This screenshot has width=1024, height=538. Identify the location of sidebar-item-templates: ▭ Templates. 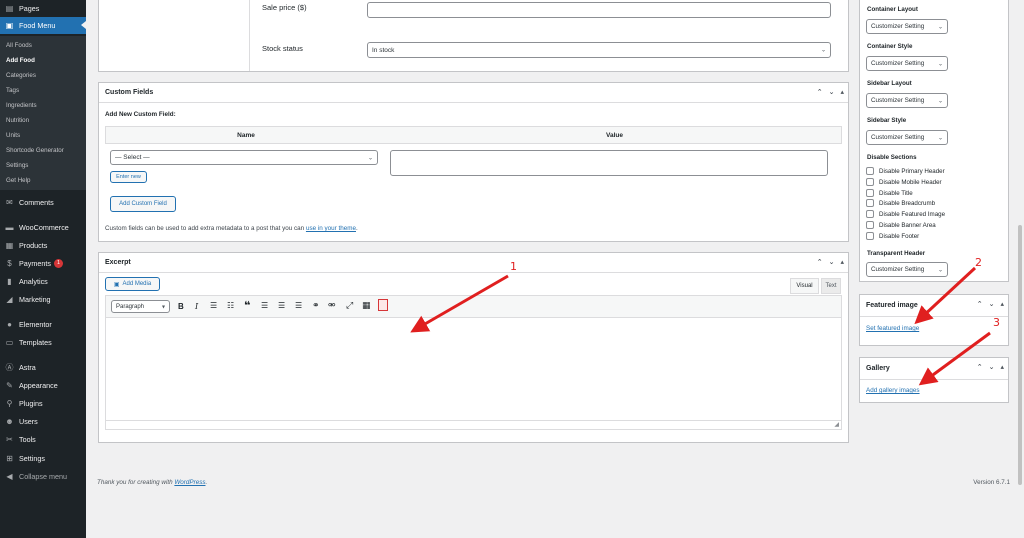
(43, 342).